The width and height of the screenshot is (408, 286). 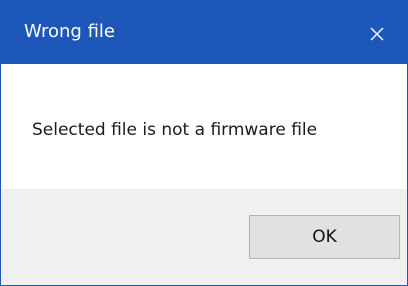 I want to click on ok-button: OK, so click(x=324, y=237).